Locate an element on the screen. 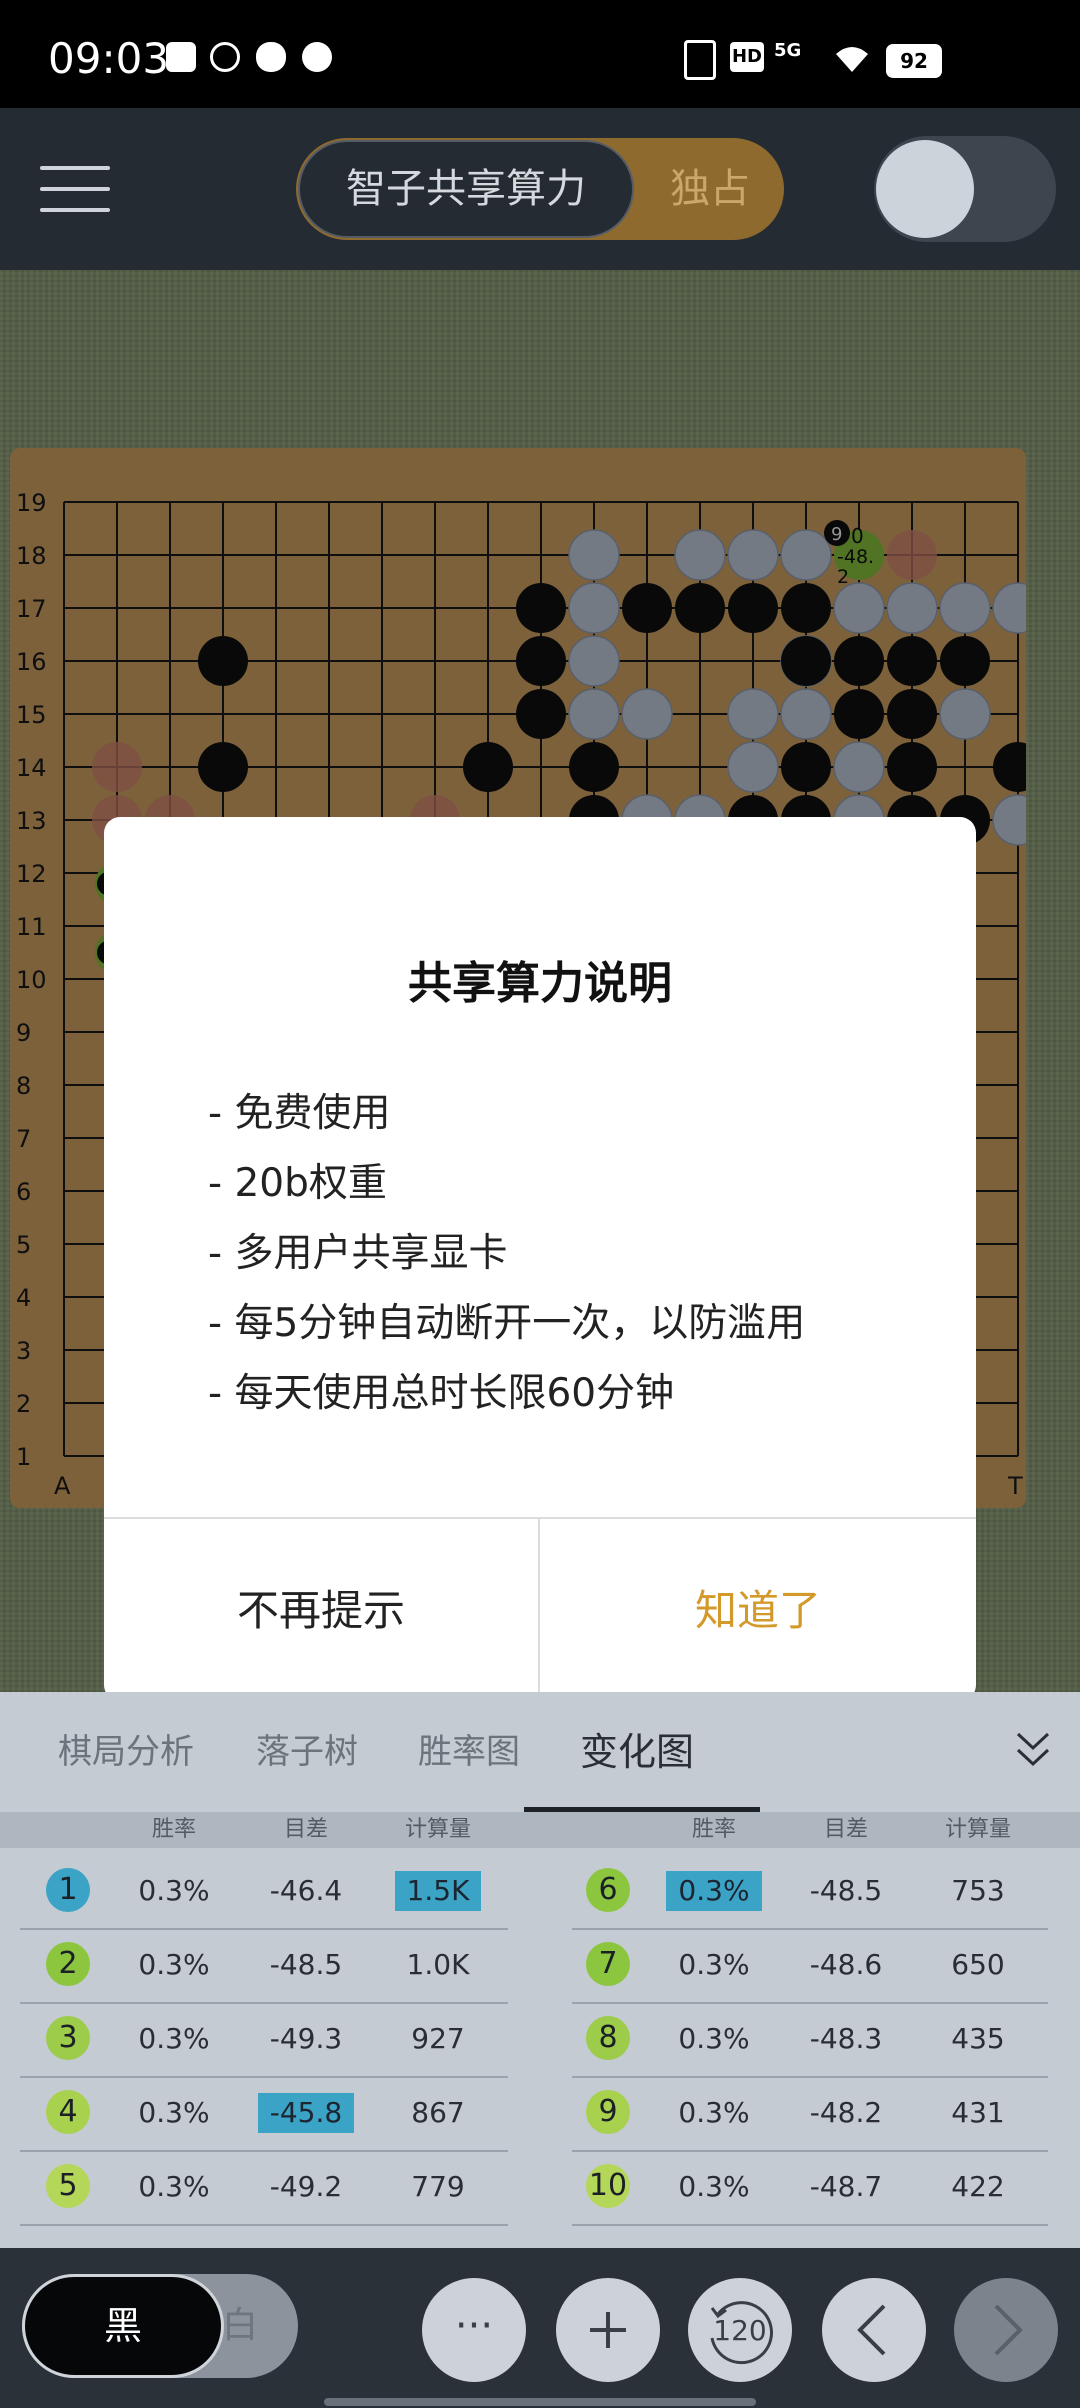  rank-badge: 1 is located at coordinates (68, 1890).